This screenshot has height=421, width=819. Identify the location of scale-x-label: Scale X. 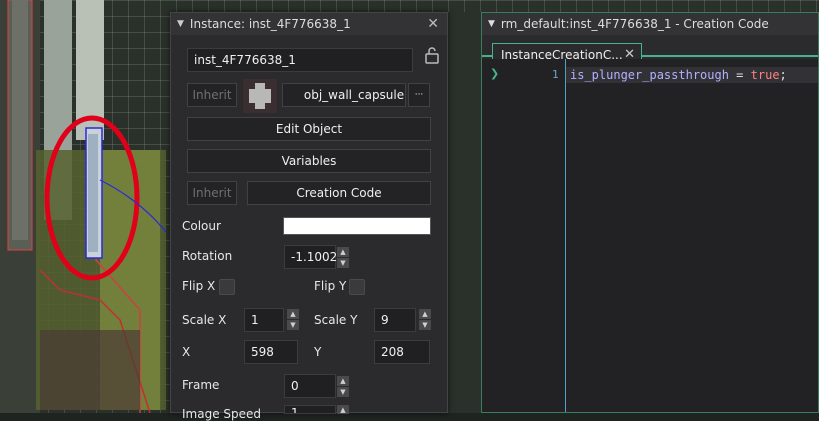
(204, 320).